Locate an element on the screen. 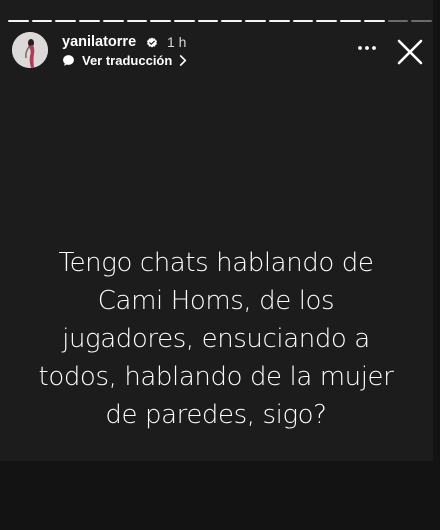 The width and height of the screenshot is (440, 530). translate-icon is located at coordinates (68, 60).